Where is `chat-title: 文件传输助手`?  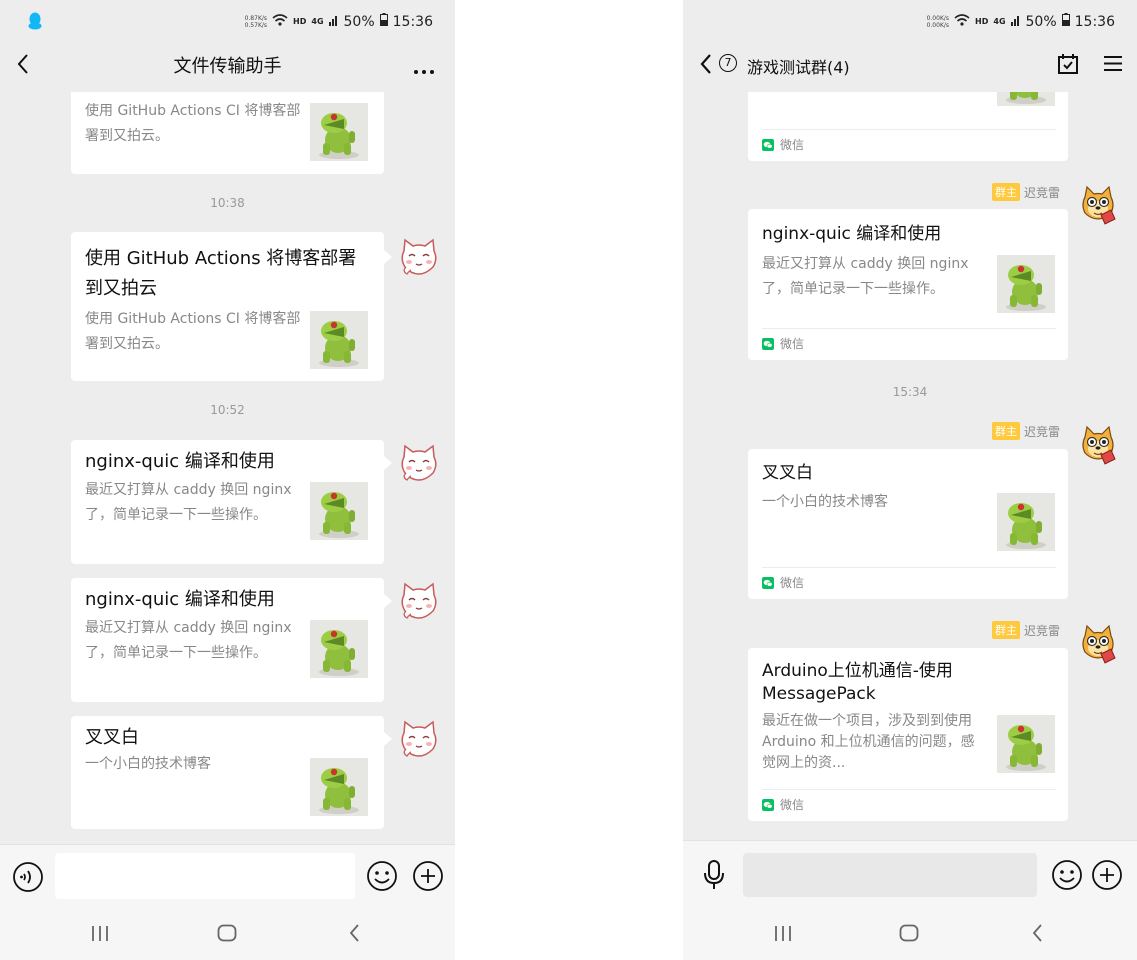
chat-title: 文件传输助手 is located at coordinates (227, 66).